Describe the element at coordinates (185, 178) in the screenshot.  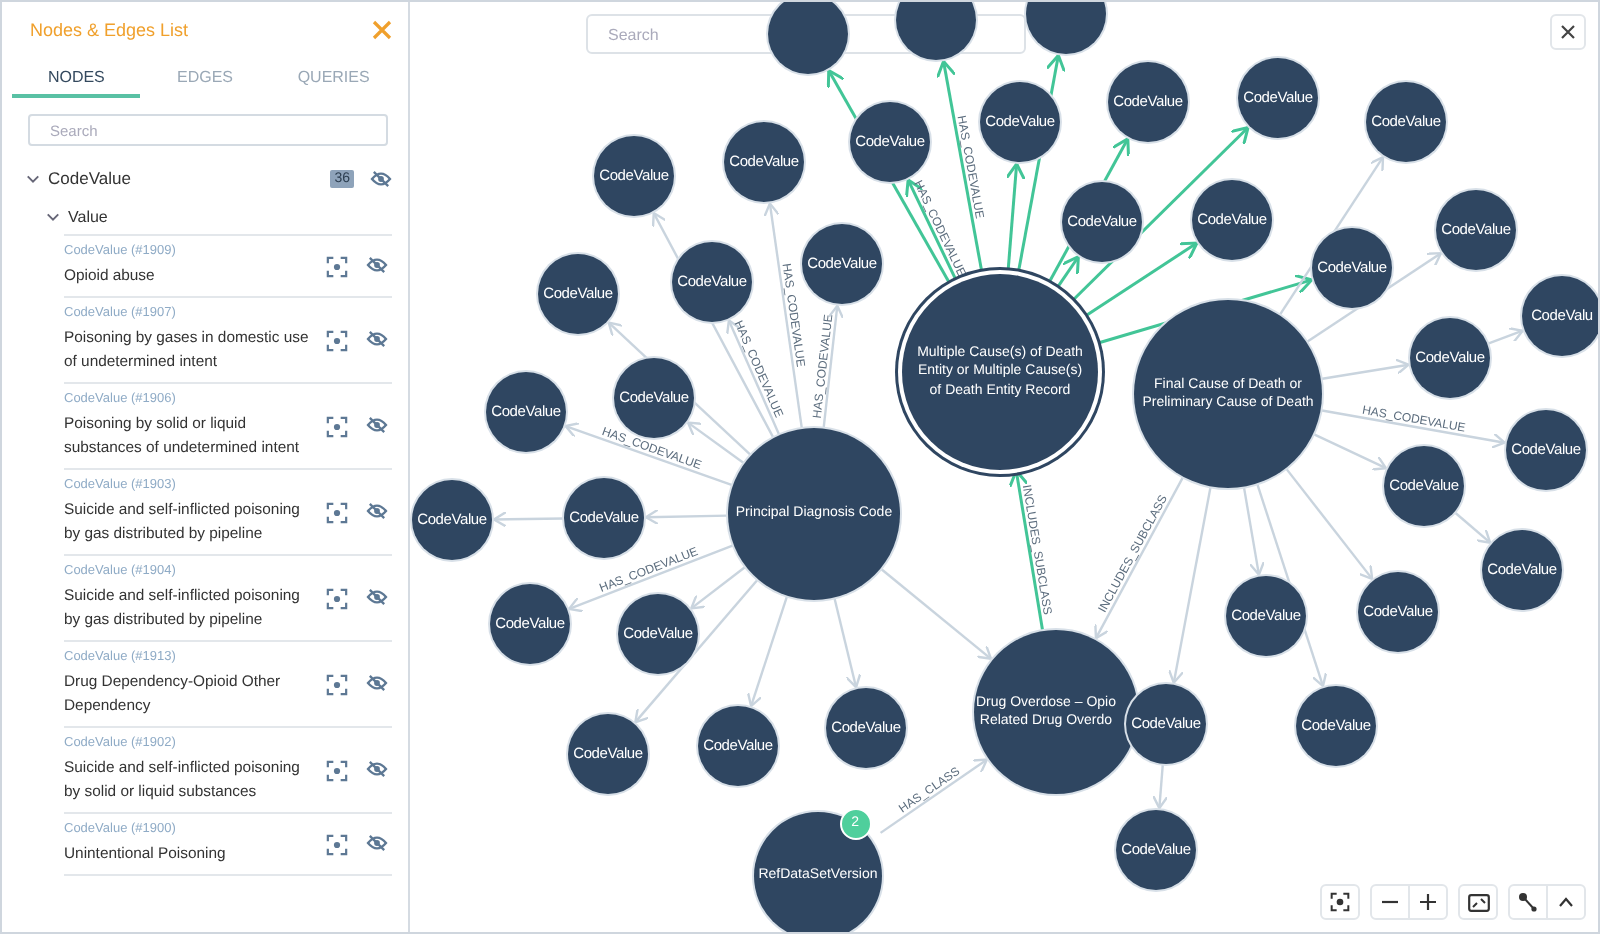
I see `tree-item: CodeValue` at that location.